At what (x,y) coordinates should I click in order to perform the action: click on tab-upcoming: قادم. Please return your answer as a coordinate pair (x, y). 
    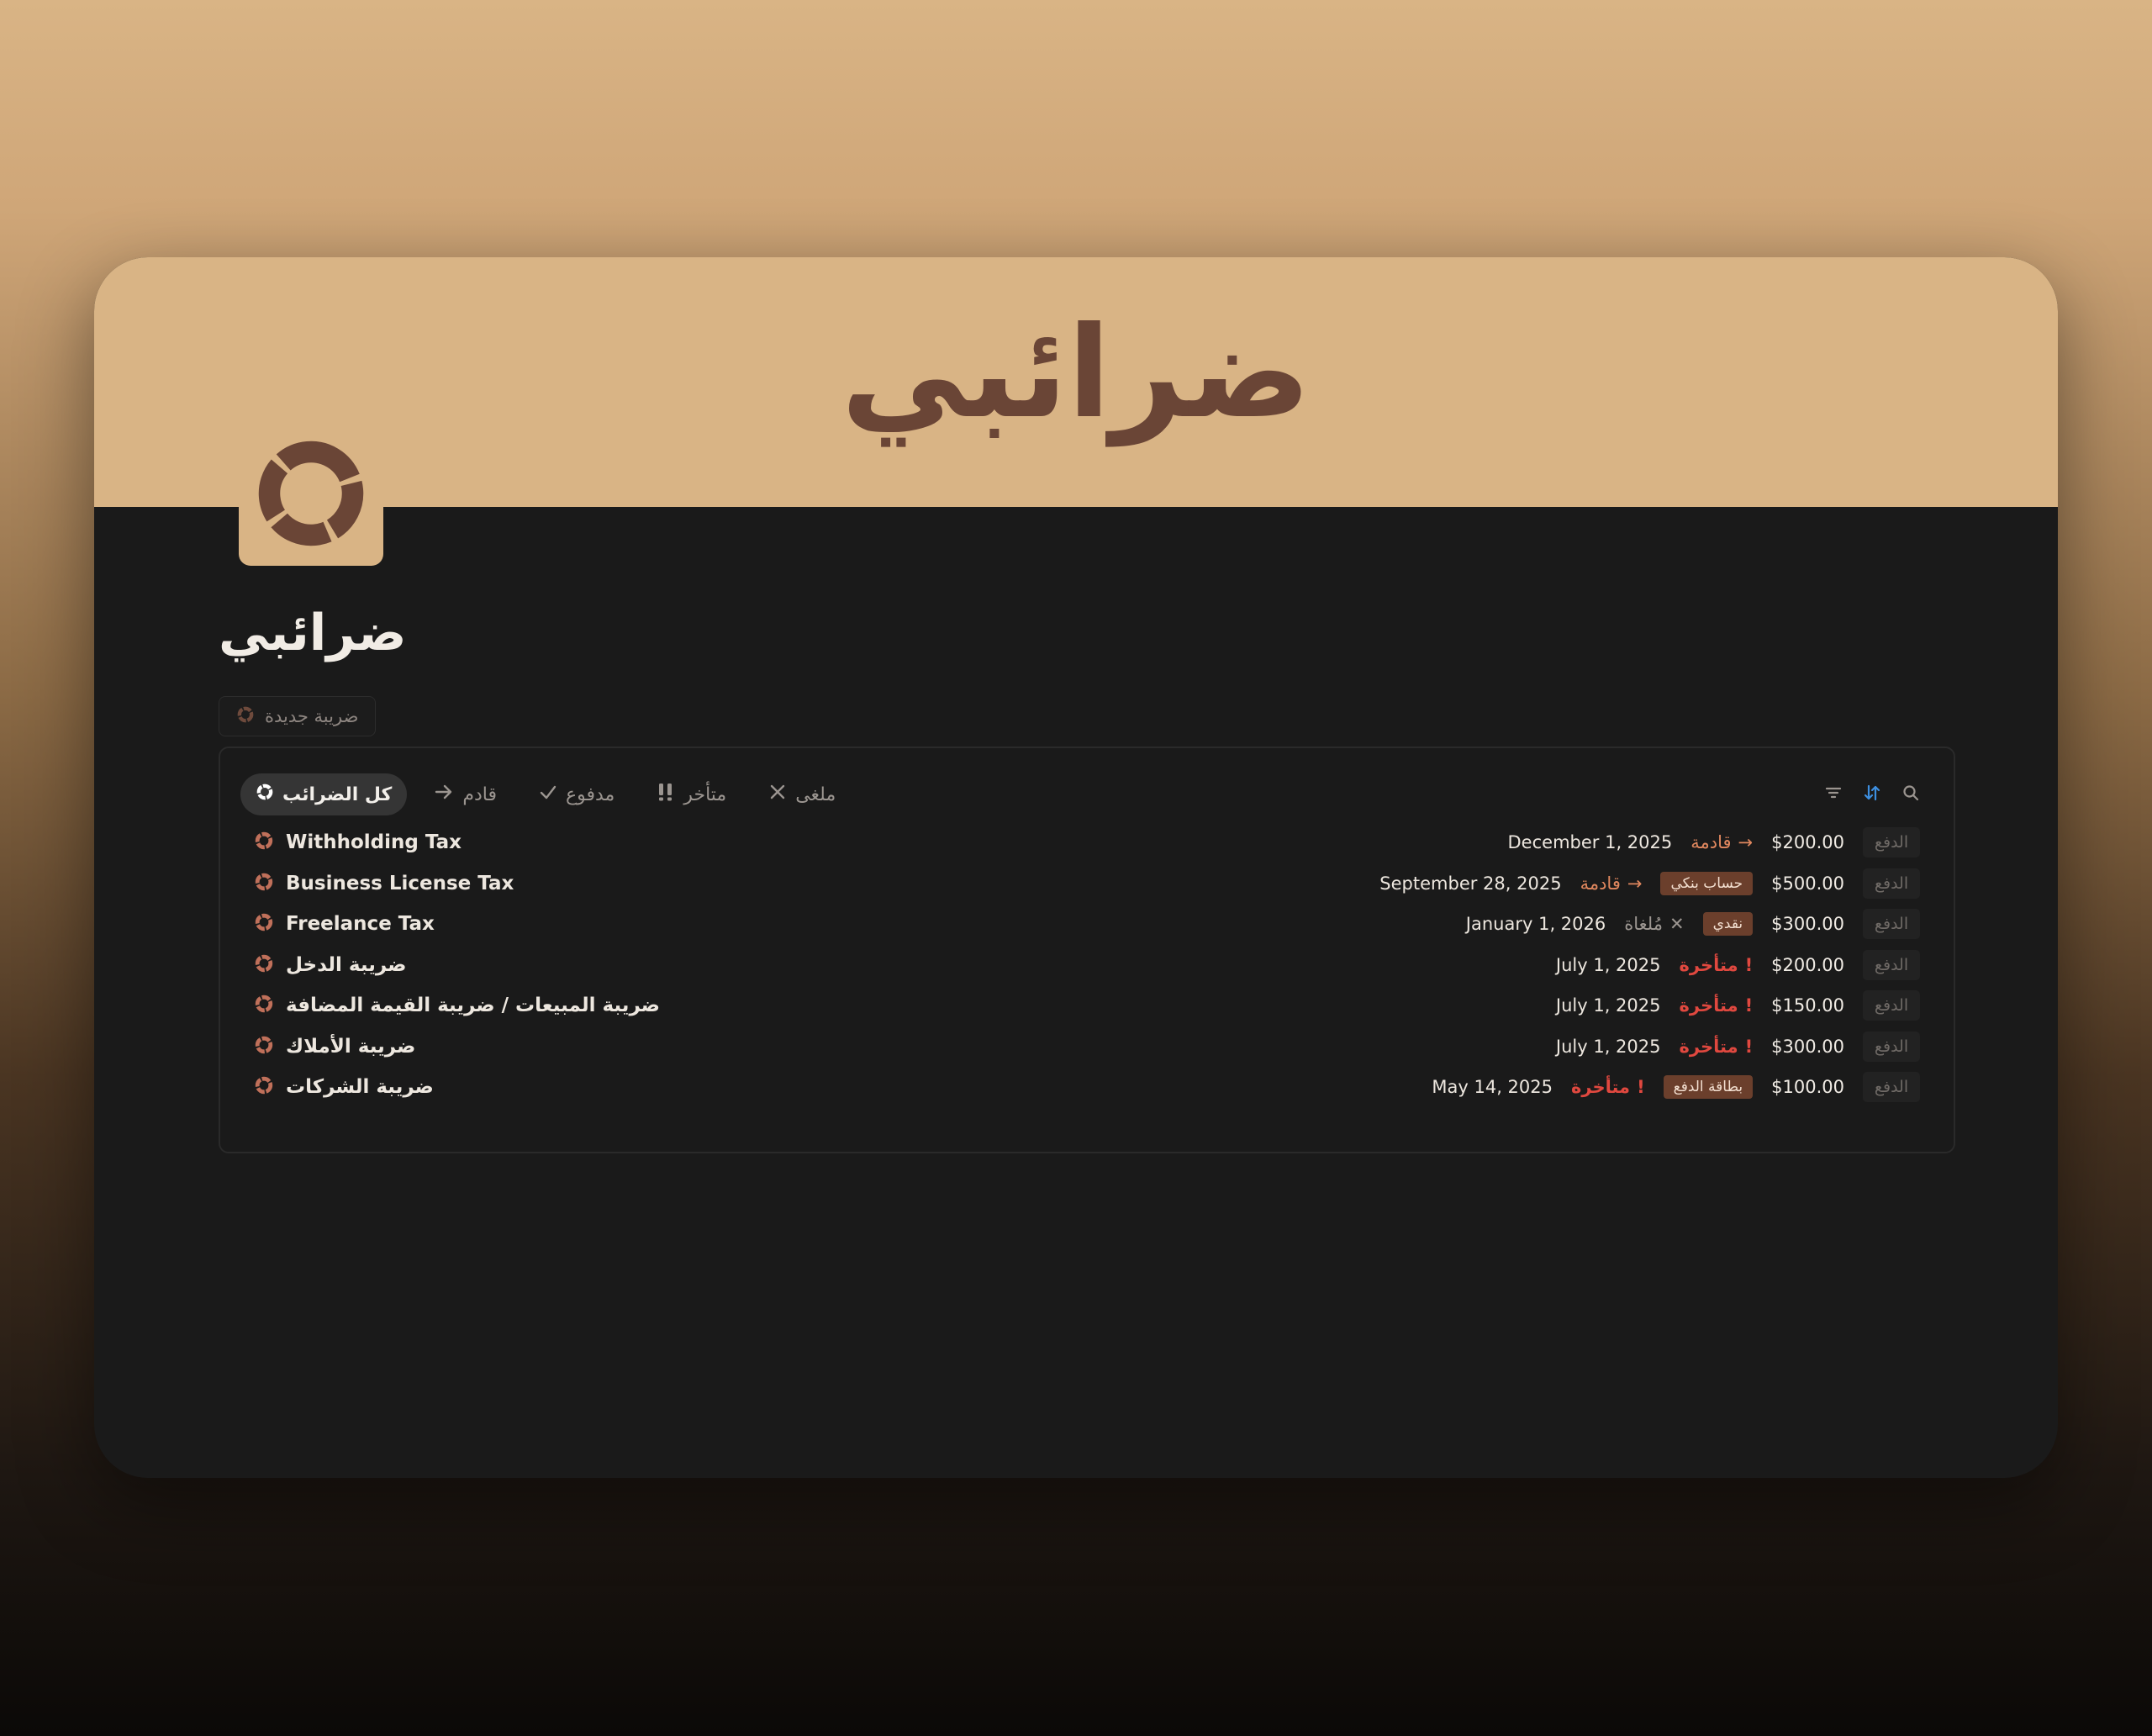
    Looking at the image, I should click on (466, 794).